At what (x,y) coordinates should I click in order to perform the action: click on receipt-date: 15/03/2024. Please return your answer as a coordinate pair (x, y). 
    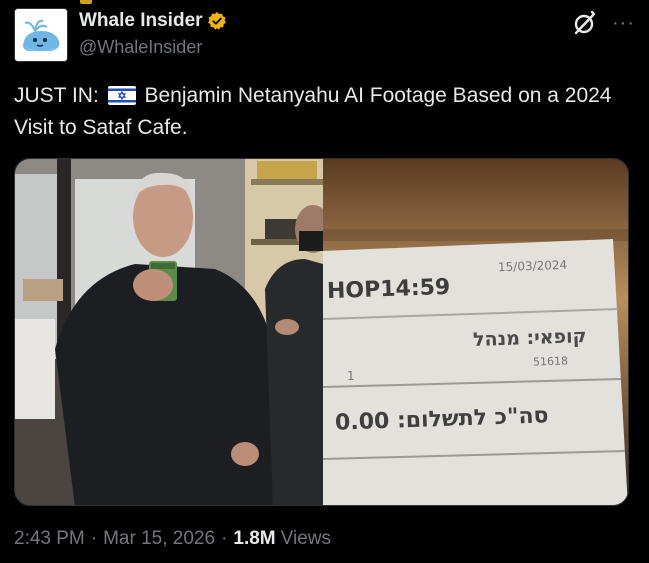
    Looking at the image, I should click on (532, 266).